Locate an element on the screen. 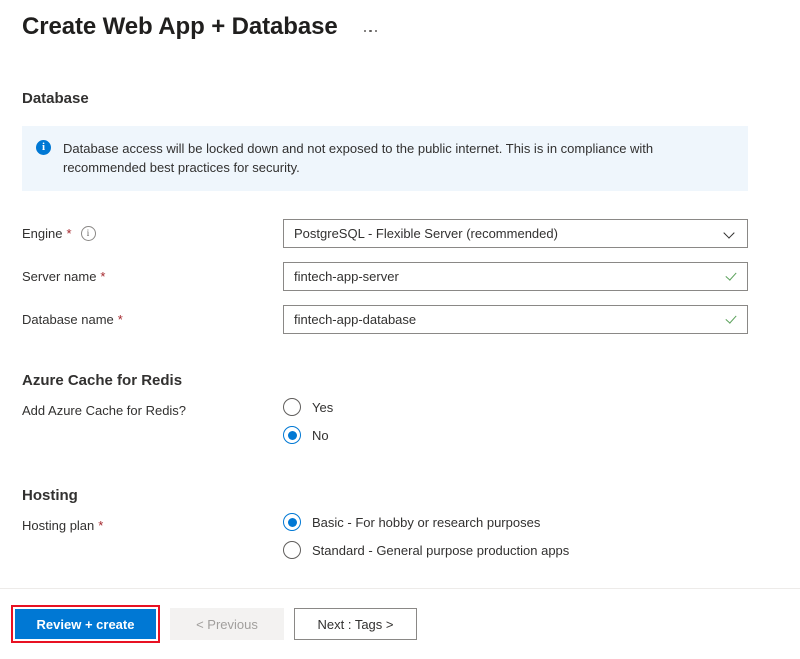 The width and height of the screenshot is (800, 659). review-create-button: Review + create is located at coordinates (85, 624).